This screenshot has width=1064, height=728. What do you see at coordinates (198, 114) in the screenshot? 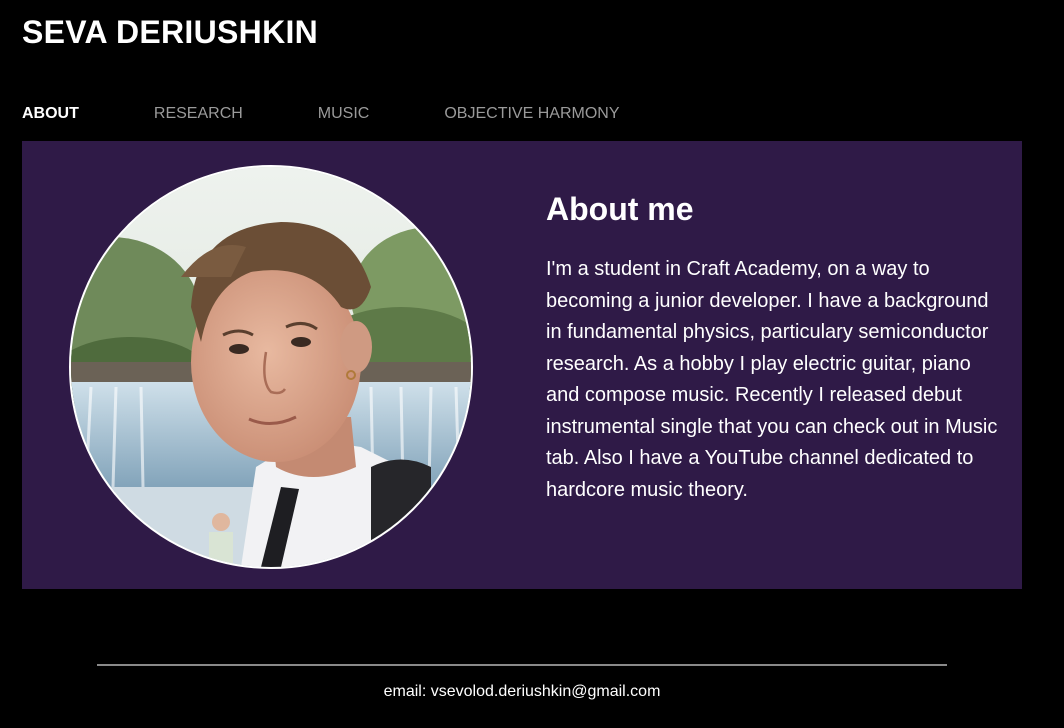
I see `nav-item-research: RESEARCH` at bounding box center [198, 114].